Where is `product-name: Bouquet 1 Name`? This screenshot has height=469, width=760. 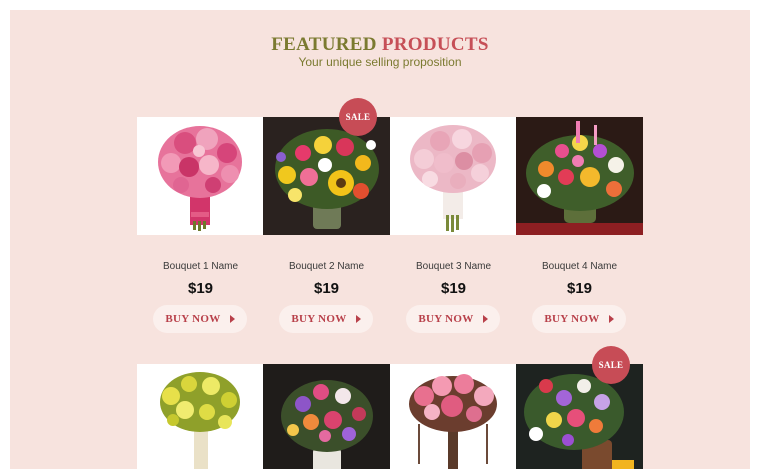
product-name: Bouquet 1 Name is located at coordinates (200, 266).